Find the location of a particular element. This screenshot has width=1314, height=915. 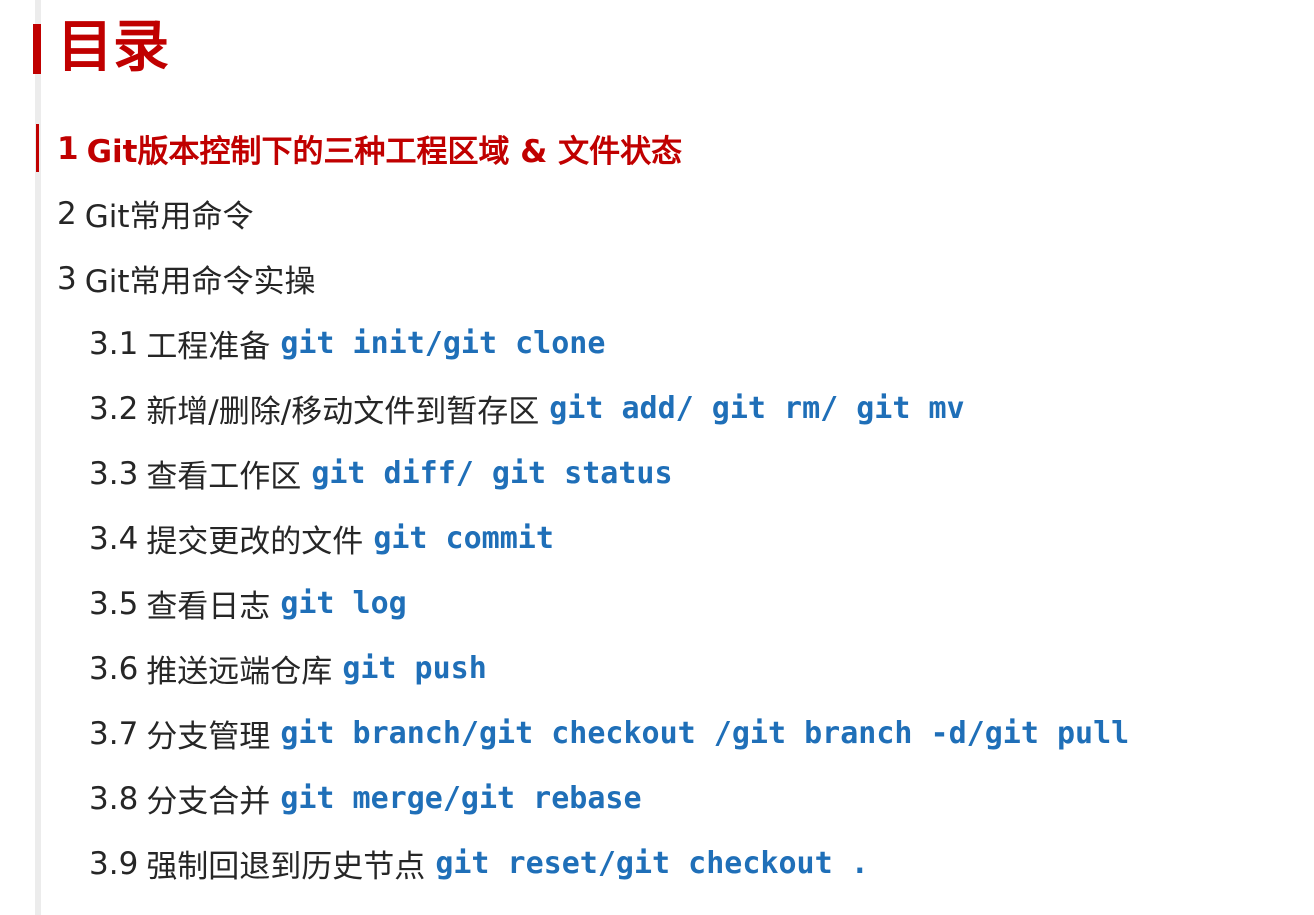

toc-item-2: 2 Git常用命令 is located at coordinates (657, 213).